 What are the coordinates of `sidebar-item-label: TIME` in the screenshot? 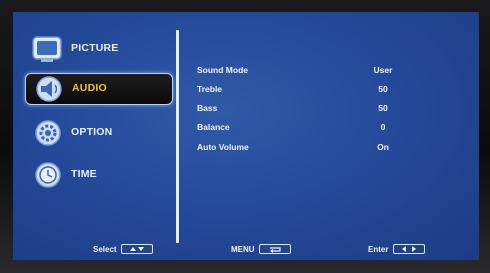 It's located at (84, 174).